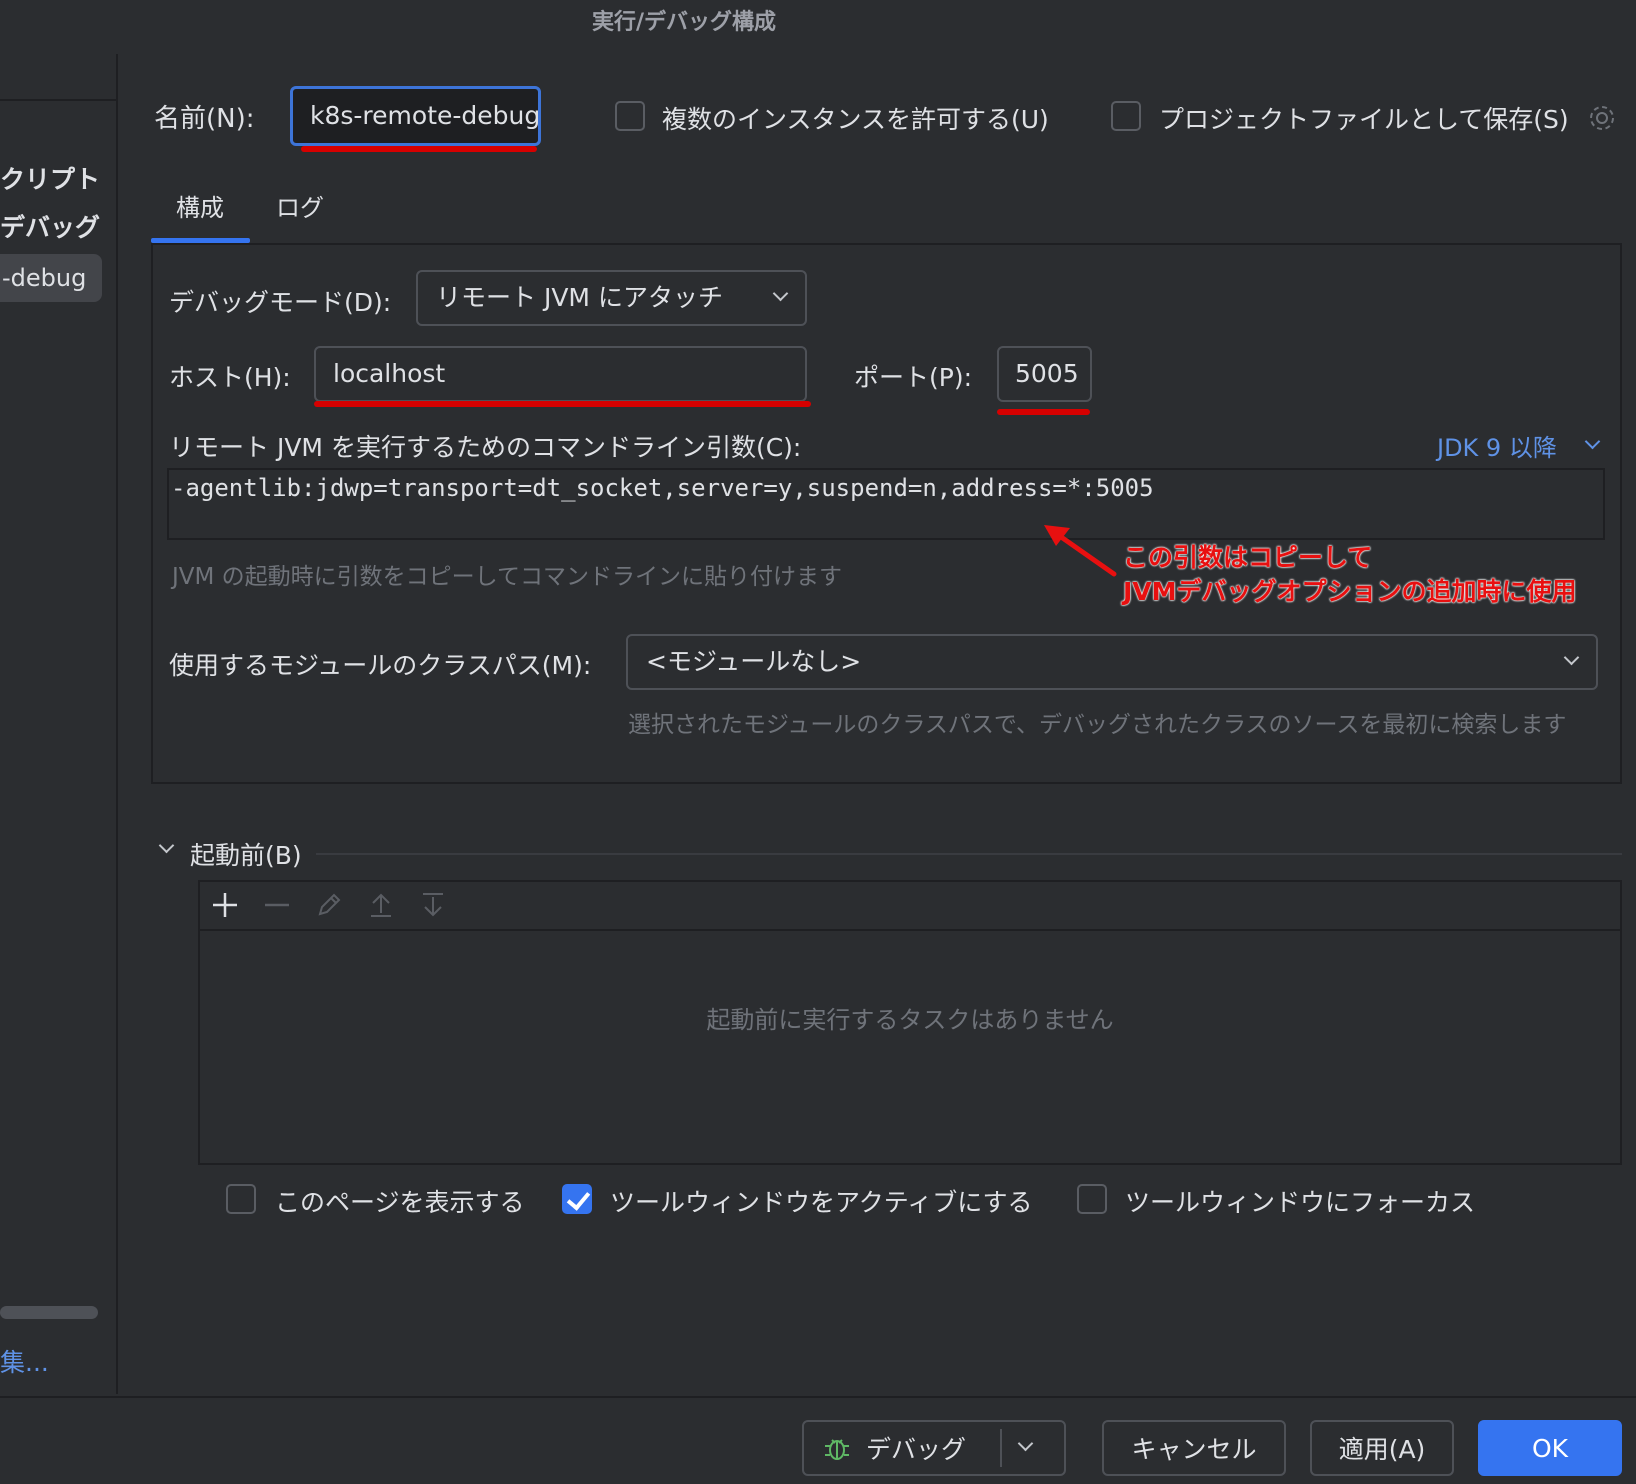  Describe the element at coordinates (913, 377) in the screenshot. I see `port-label: ポート(P):` at that location.